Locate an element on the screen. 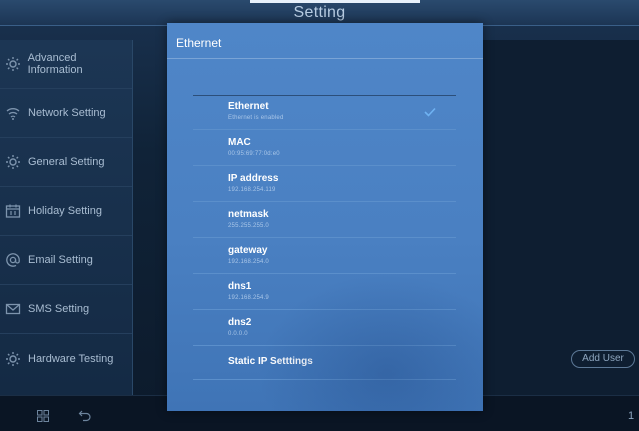  sidebar-item-label: Hardware Testing is located at coordinates (71, 358).